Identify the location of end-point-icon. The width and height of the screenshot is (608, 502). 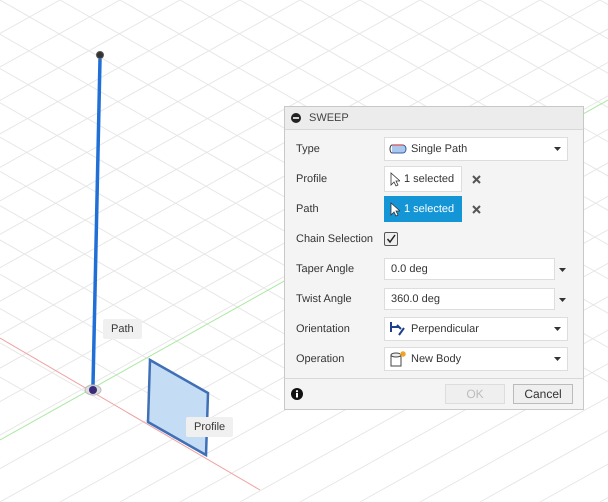
(100, 55).